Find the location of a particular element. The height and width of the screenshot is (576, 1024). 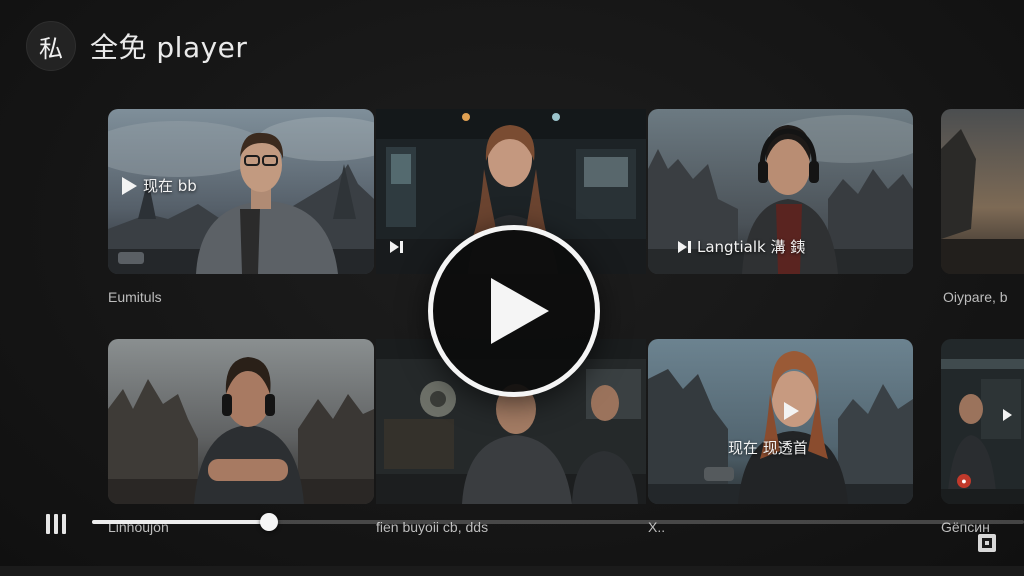

tile-overlay: 现在 bb is located at coordinates (159, 185).